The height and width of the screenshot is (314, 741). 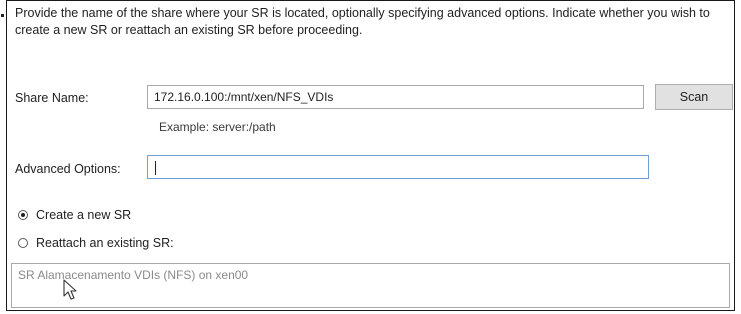 I want to click on create-new-sr-radio, so click(x=23, y=215).